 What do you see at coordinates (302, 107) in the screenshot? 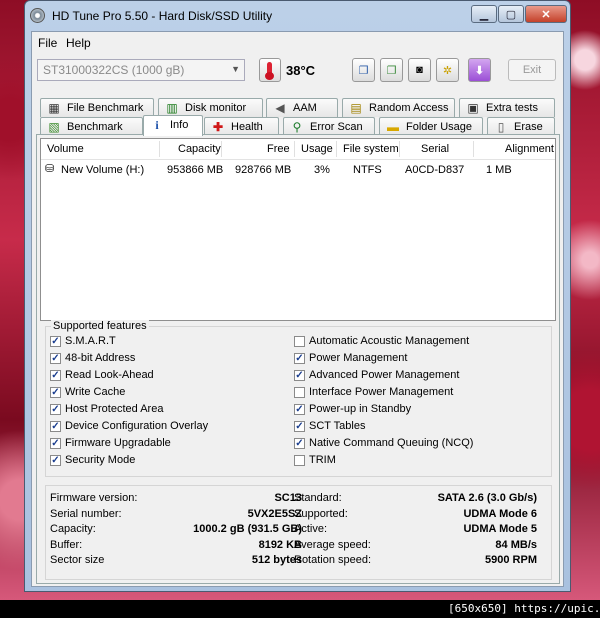
I see `tab-aam: ◀ AAM` at bounding box center [302, 107].